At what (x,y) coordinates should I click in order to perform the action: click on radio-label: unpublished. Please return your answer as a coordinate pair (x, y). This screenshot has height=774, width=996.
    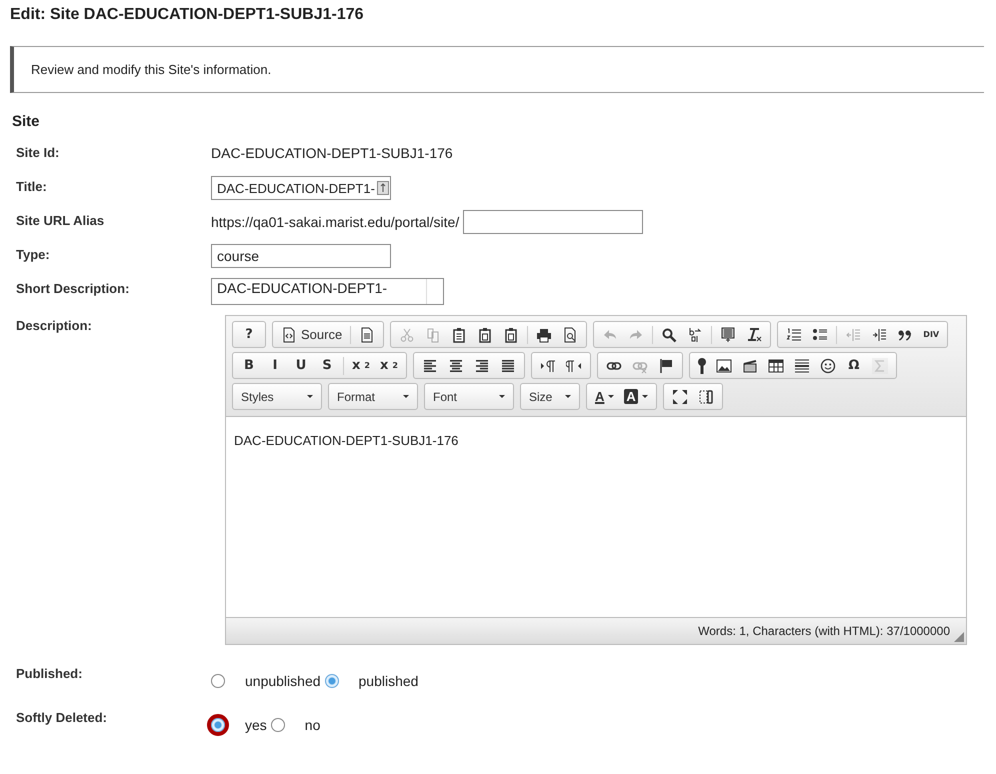
    Looking at the image, I should click on (283, 681).